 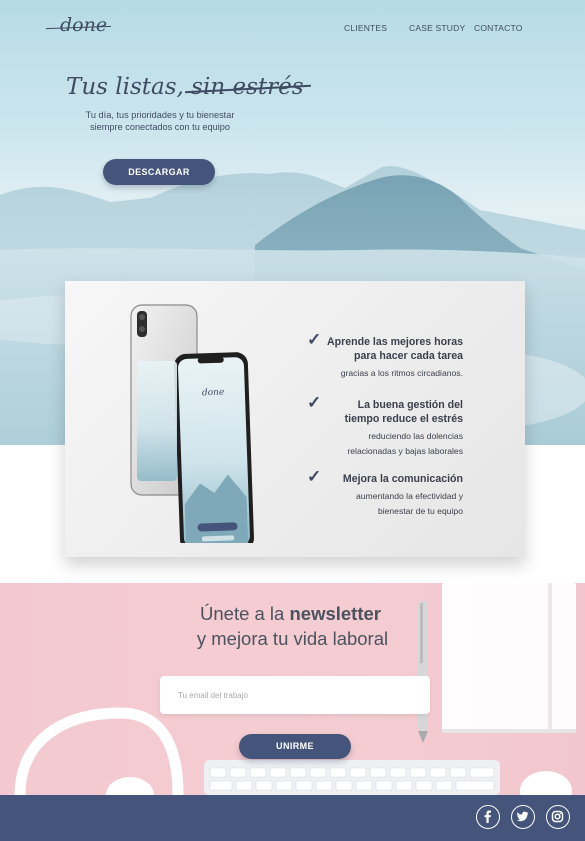 What do you see at coordinates (159, 172) in the screenshot?
I see `download-button: DESCARGAR` at bounding box center [159, 172].